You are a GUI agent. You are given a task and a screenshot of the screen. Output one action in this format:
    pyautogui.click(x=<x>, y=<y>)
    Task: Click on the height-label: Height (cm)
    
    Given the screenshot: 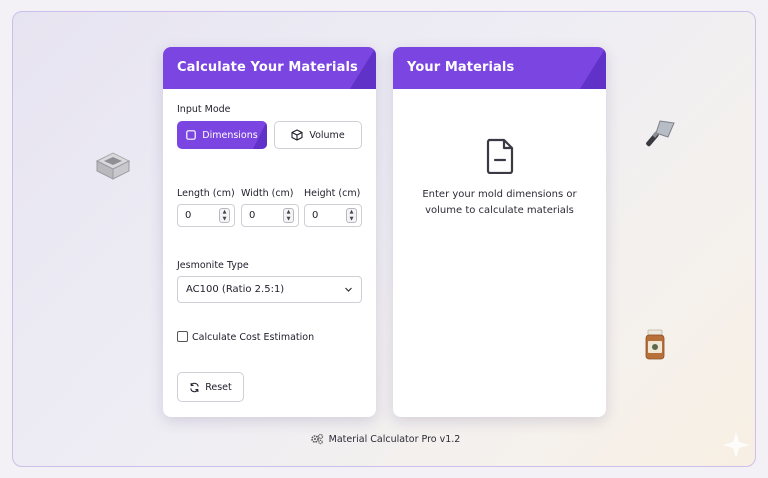 What is the action you would take?
    pyautogui.click(x=332, y=193)
    